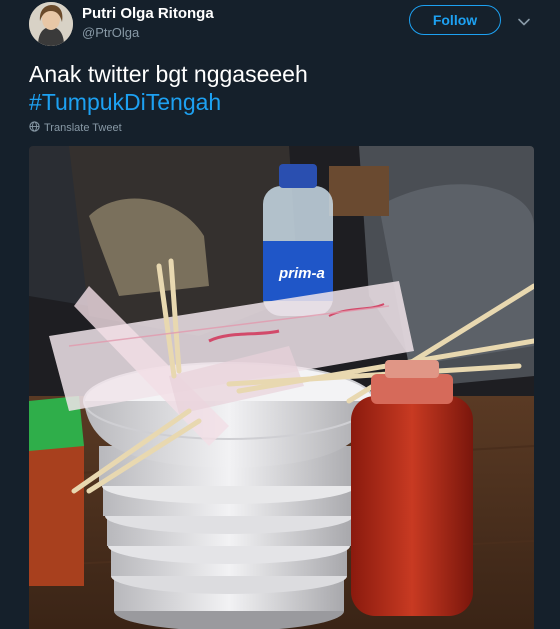 The height and width of the screenshot is (629, 560). What do you see at coordinates (524, 22) in the screenshot?
I see `chevron-down-icon` at bounding box center [524, 22].